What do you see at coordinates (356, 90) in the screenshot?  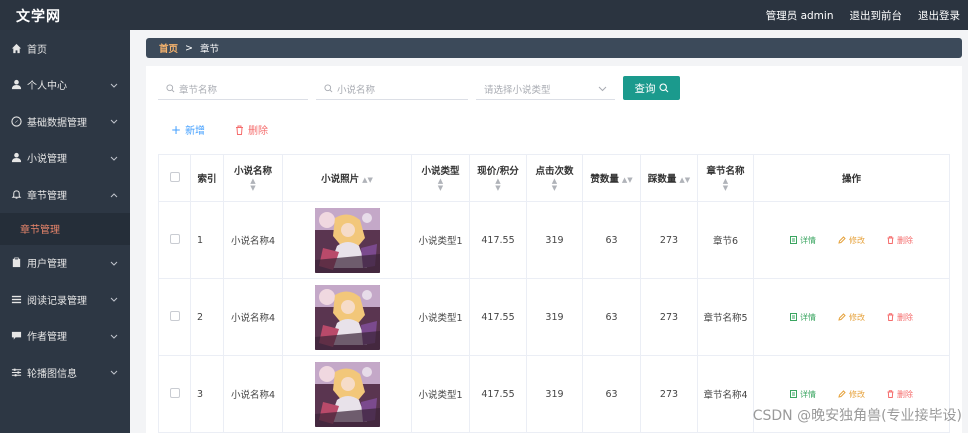 I see `novel-name-placeholder: 小说名称` at bounding box center [356, 90].